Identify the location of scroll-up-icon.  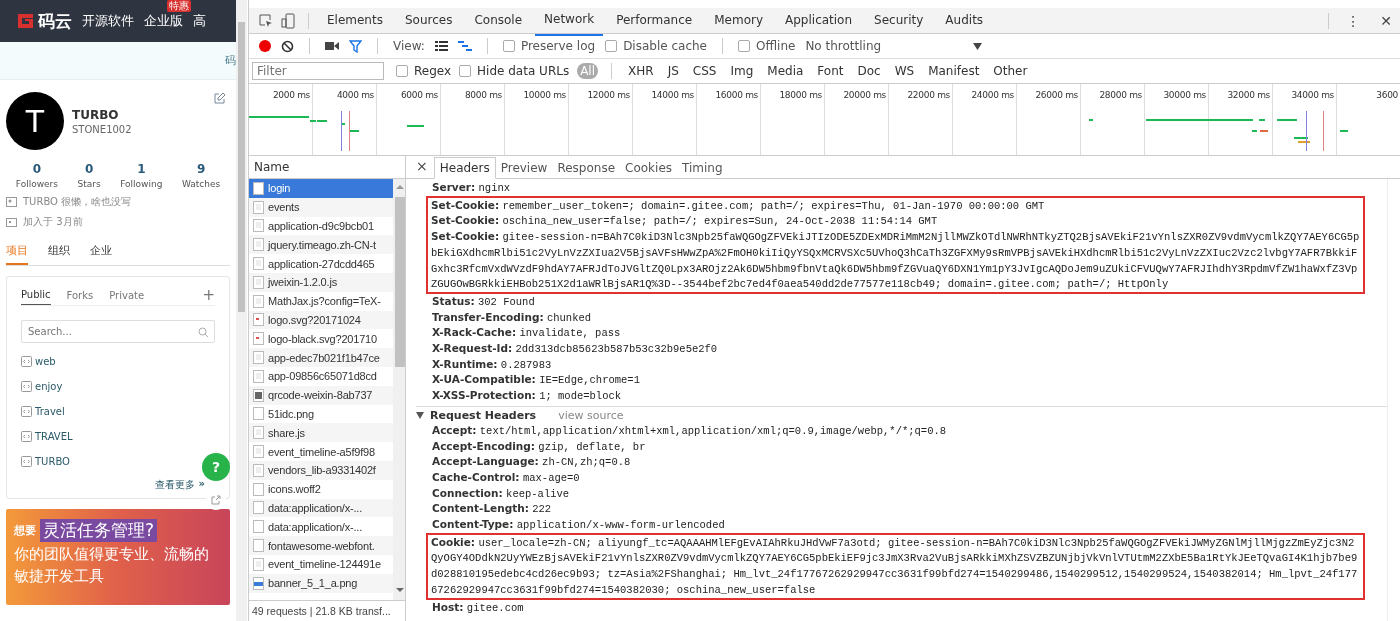
(400, 187).